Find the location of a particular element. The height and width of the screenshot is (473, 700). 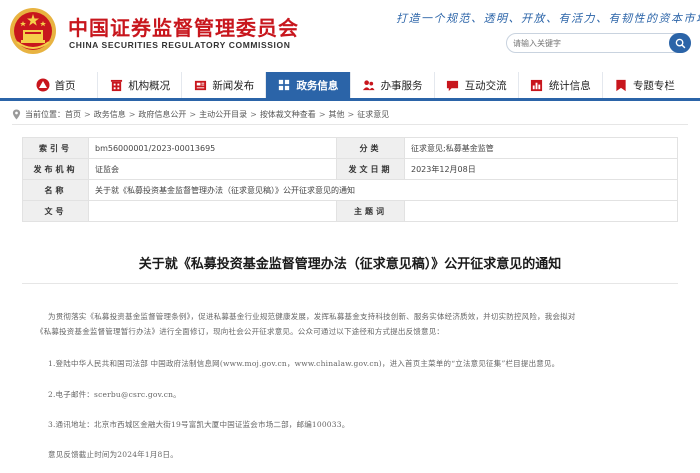

search-box is located at coordinates (598, 43).